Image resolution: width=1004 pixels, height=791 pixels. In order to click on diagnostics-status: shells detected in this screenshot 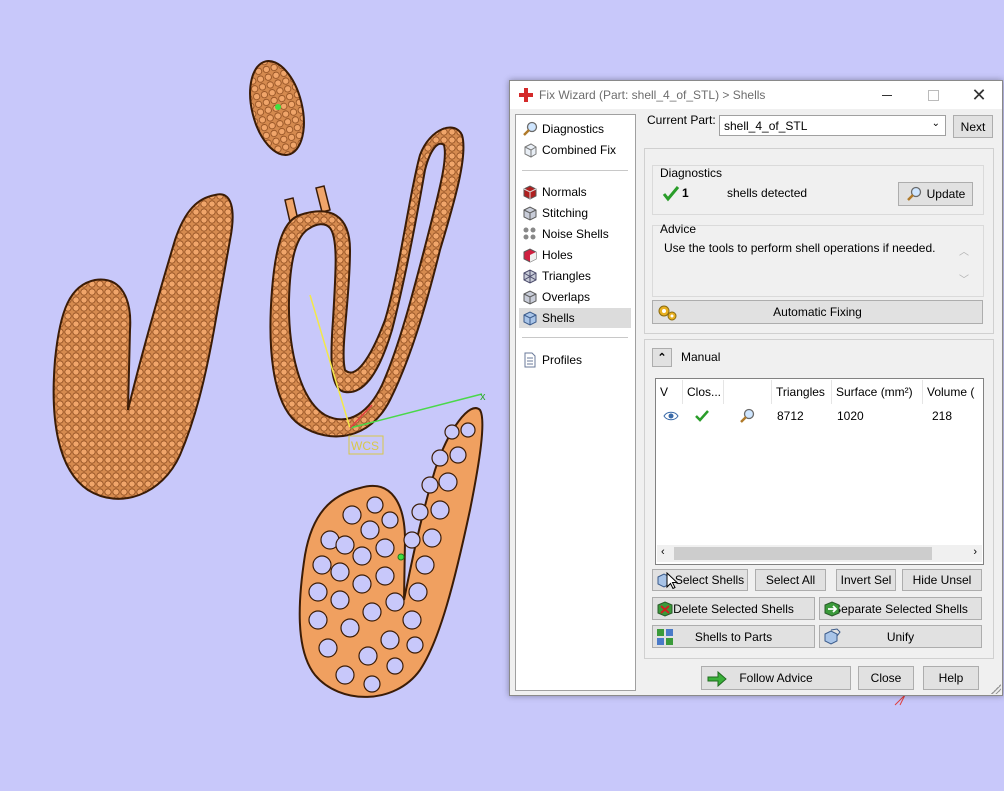, I will do `click(767, 193)`.